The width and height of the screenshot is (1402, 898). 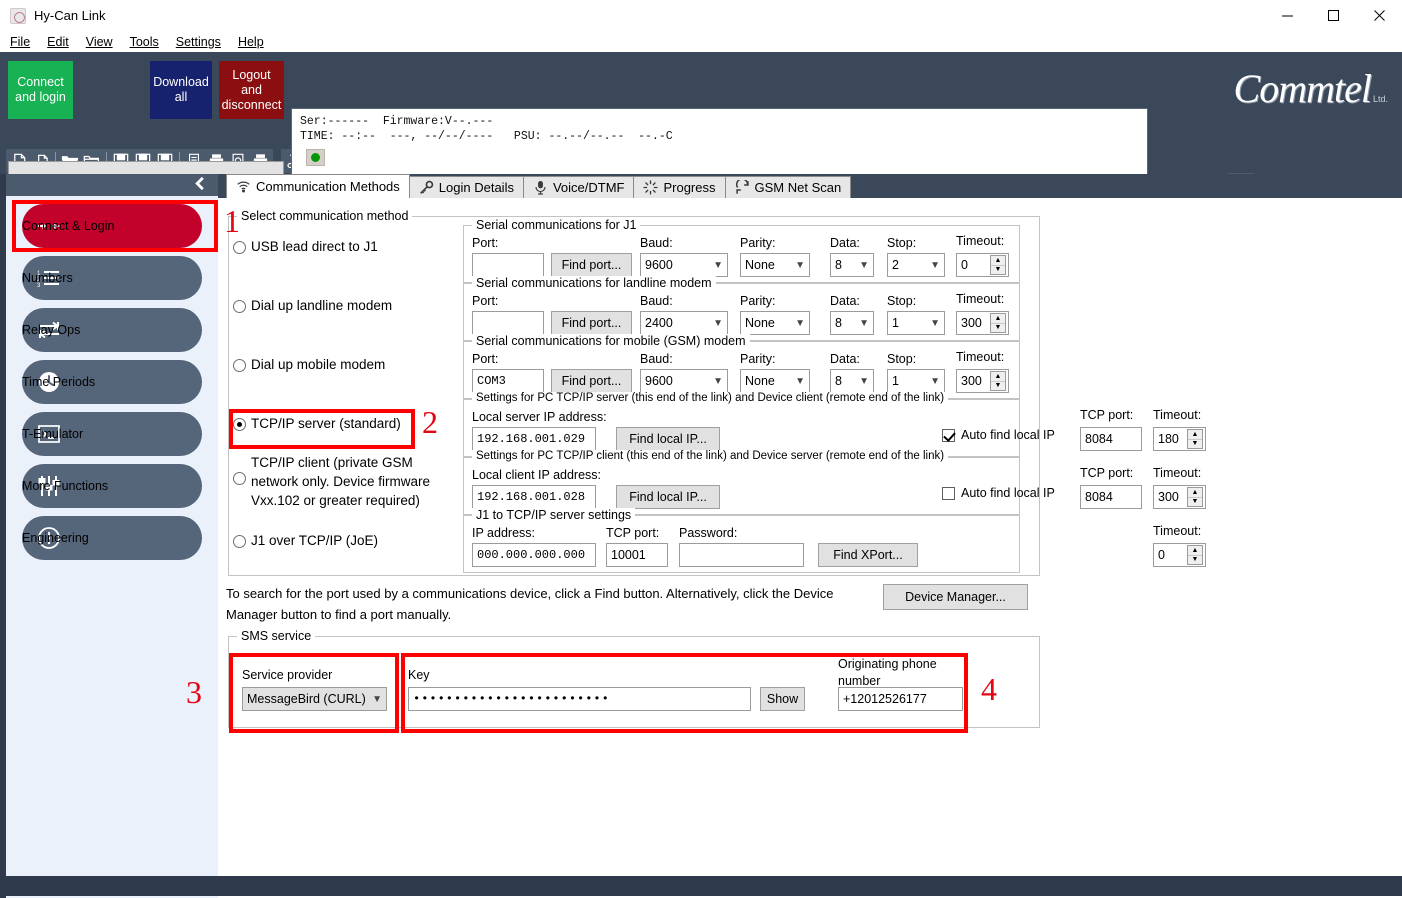 I want to click on timeout-spinner: 180 ▲ ▼, so click(x=1179, y=439).